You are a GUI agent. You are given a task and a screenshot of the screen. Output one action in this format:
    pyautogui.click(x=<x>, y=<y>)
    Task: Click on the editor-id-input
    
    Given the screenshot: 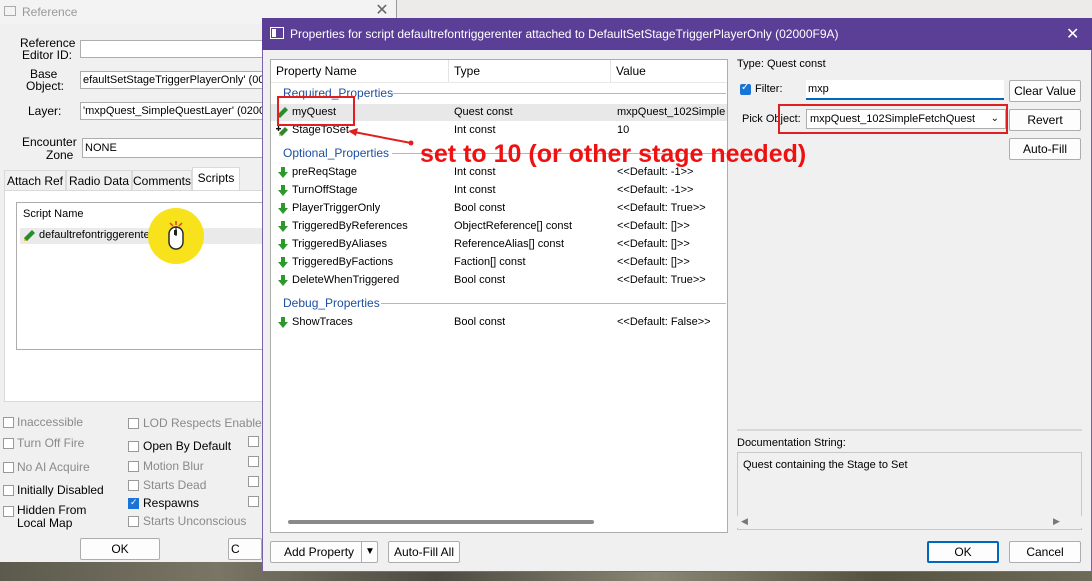 What is the action you would take?
    pyautogui.click(x=175, y=49)
    